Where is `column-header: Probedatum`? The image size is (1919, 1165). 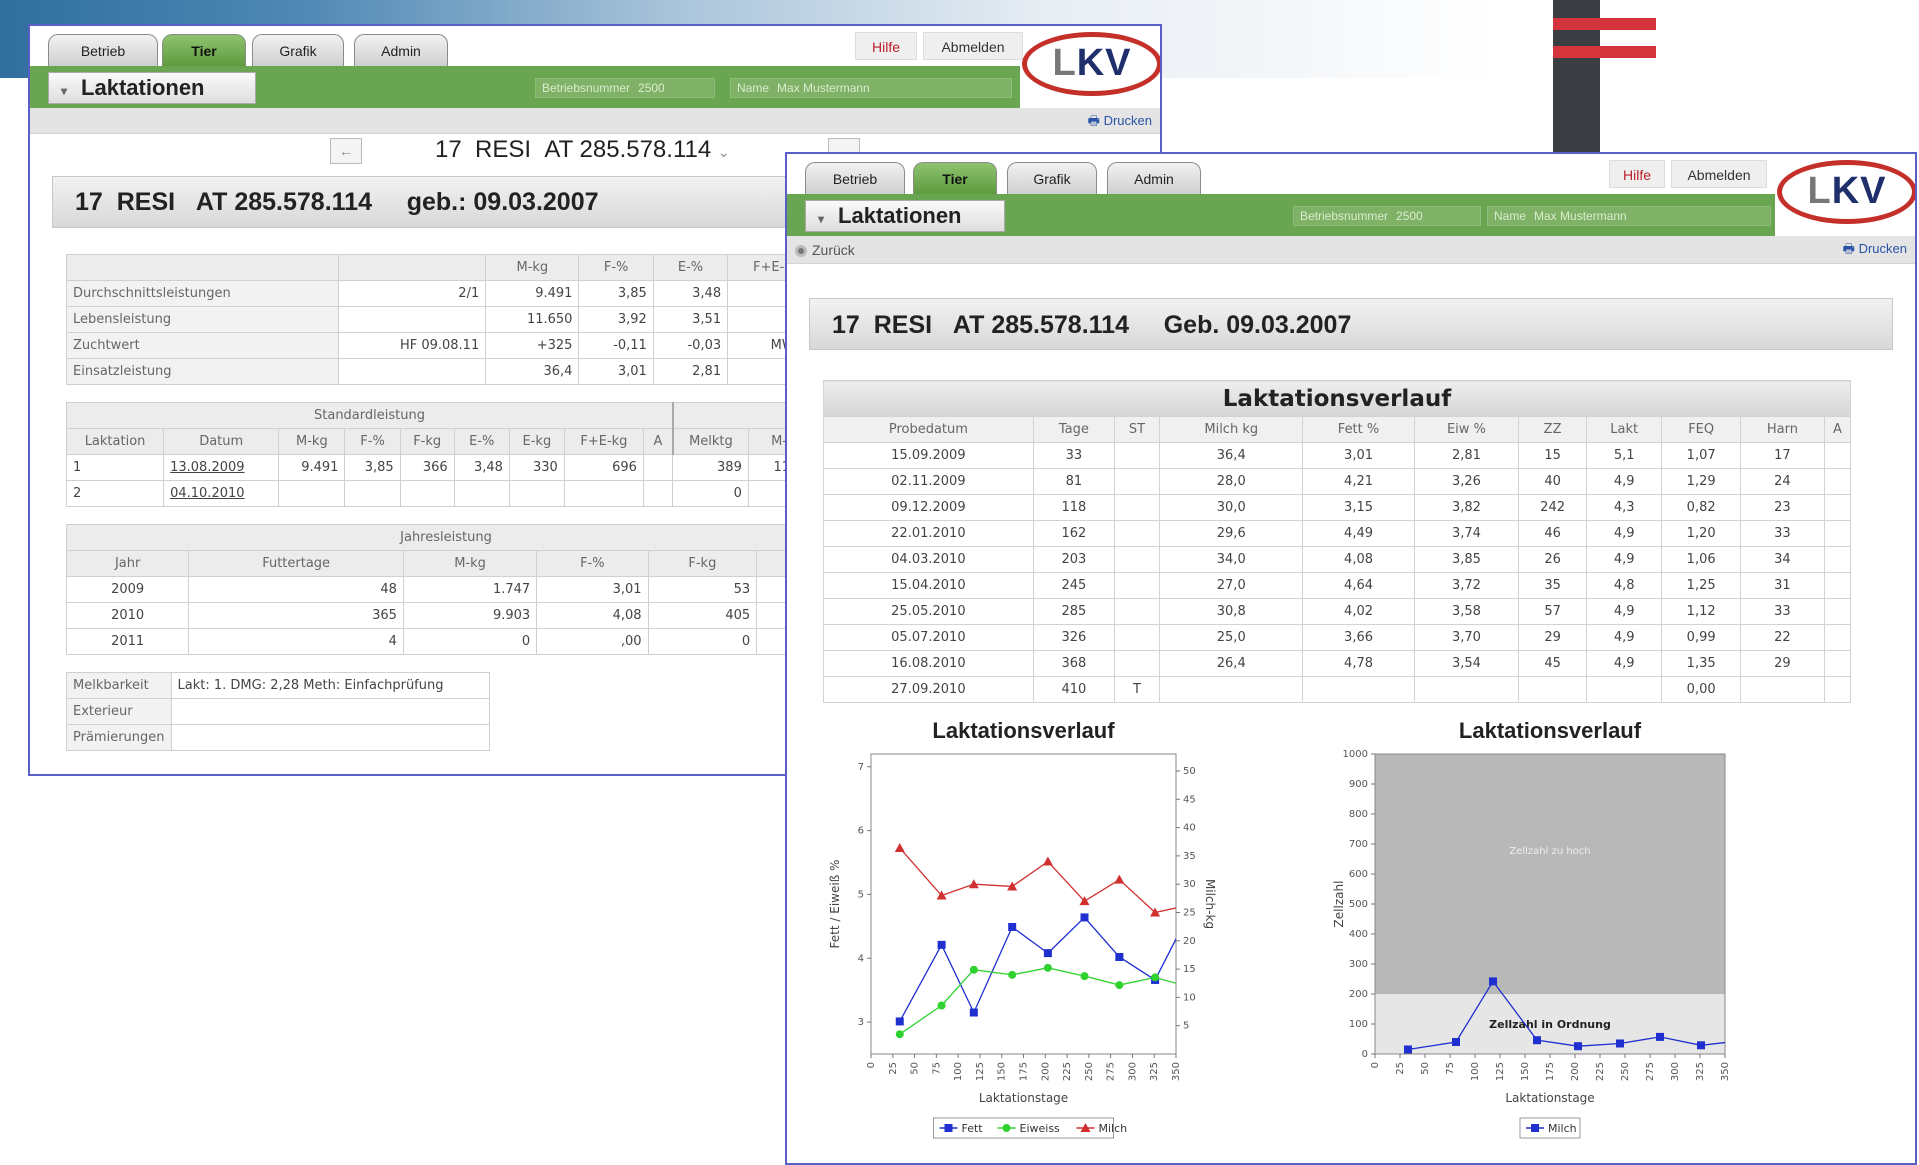 column-header: Probedatum is located at coordinates (928, 429).